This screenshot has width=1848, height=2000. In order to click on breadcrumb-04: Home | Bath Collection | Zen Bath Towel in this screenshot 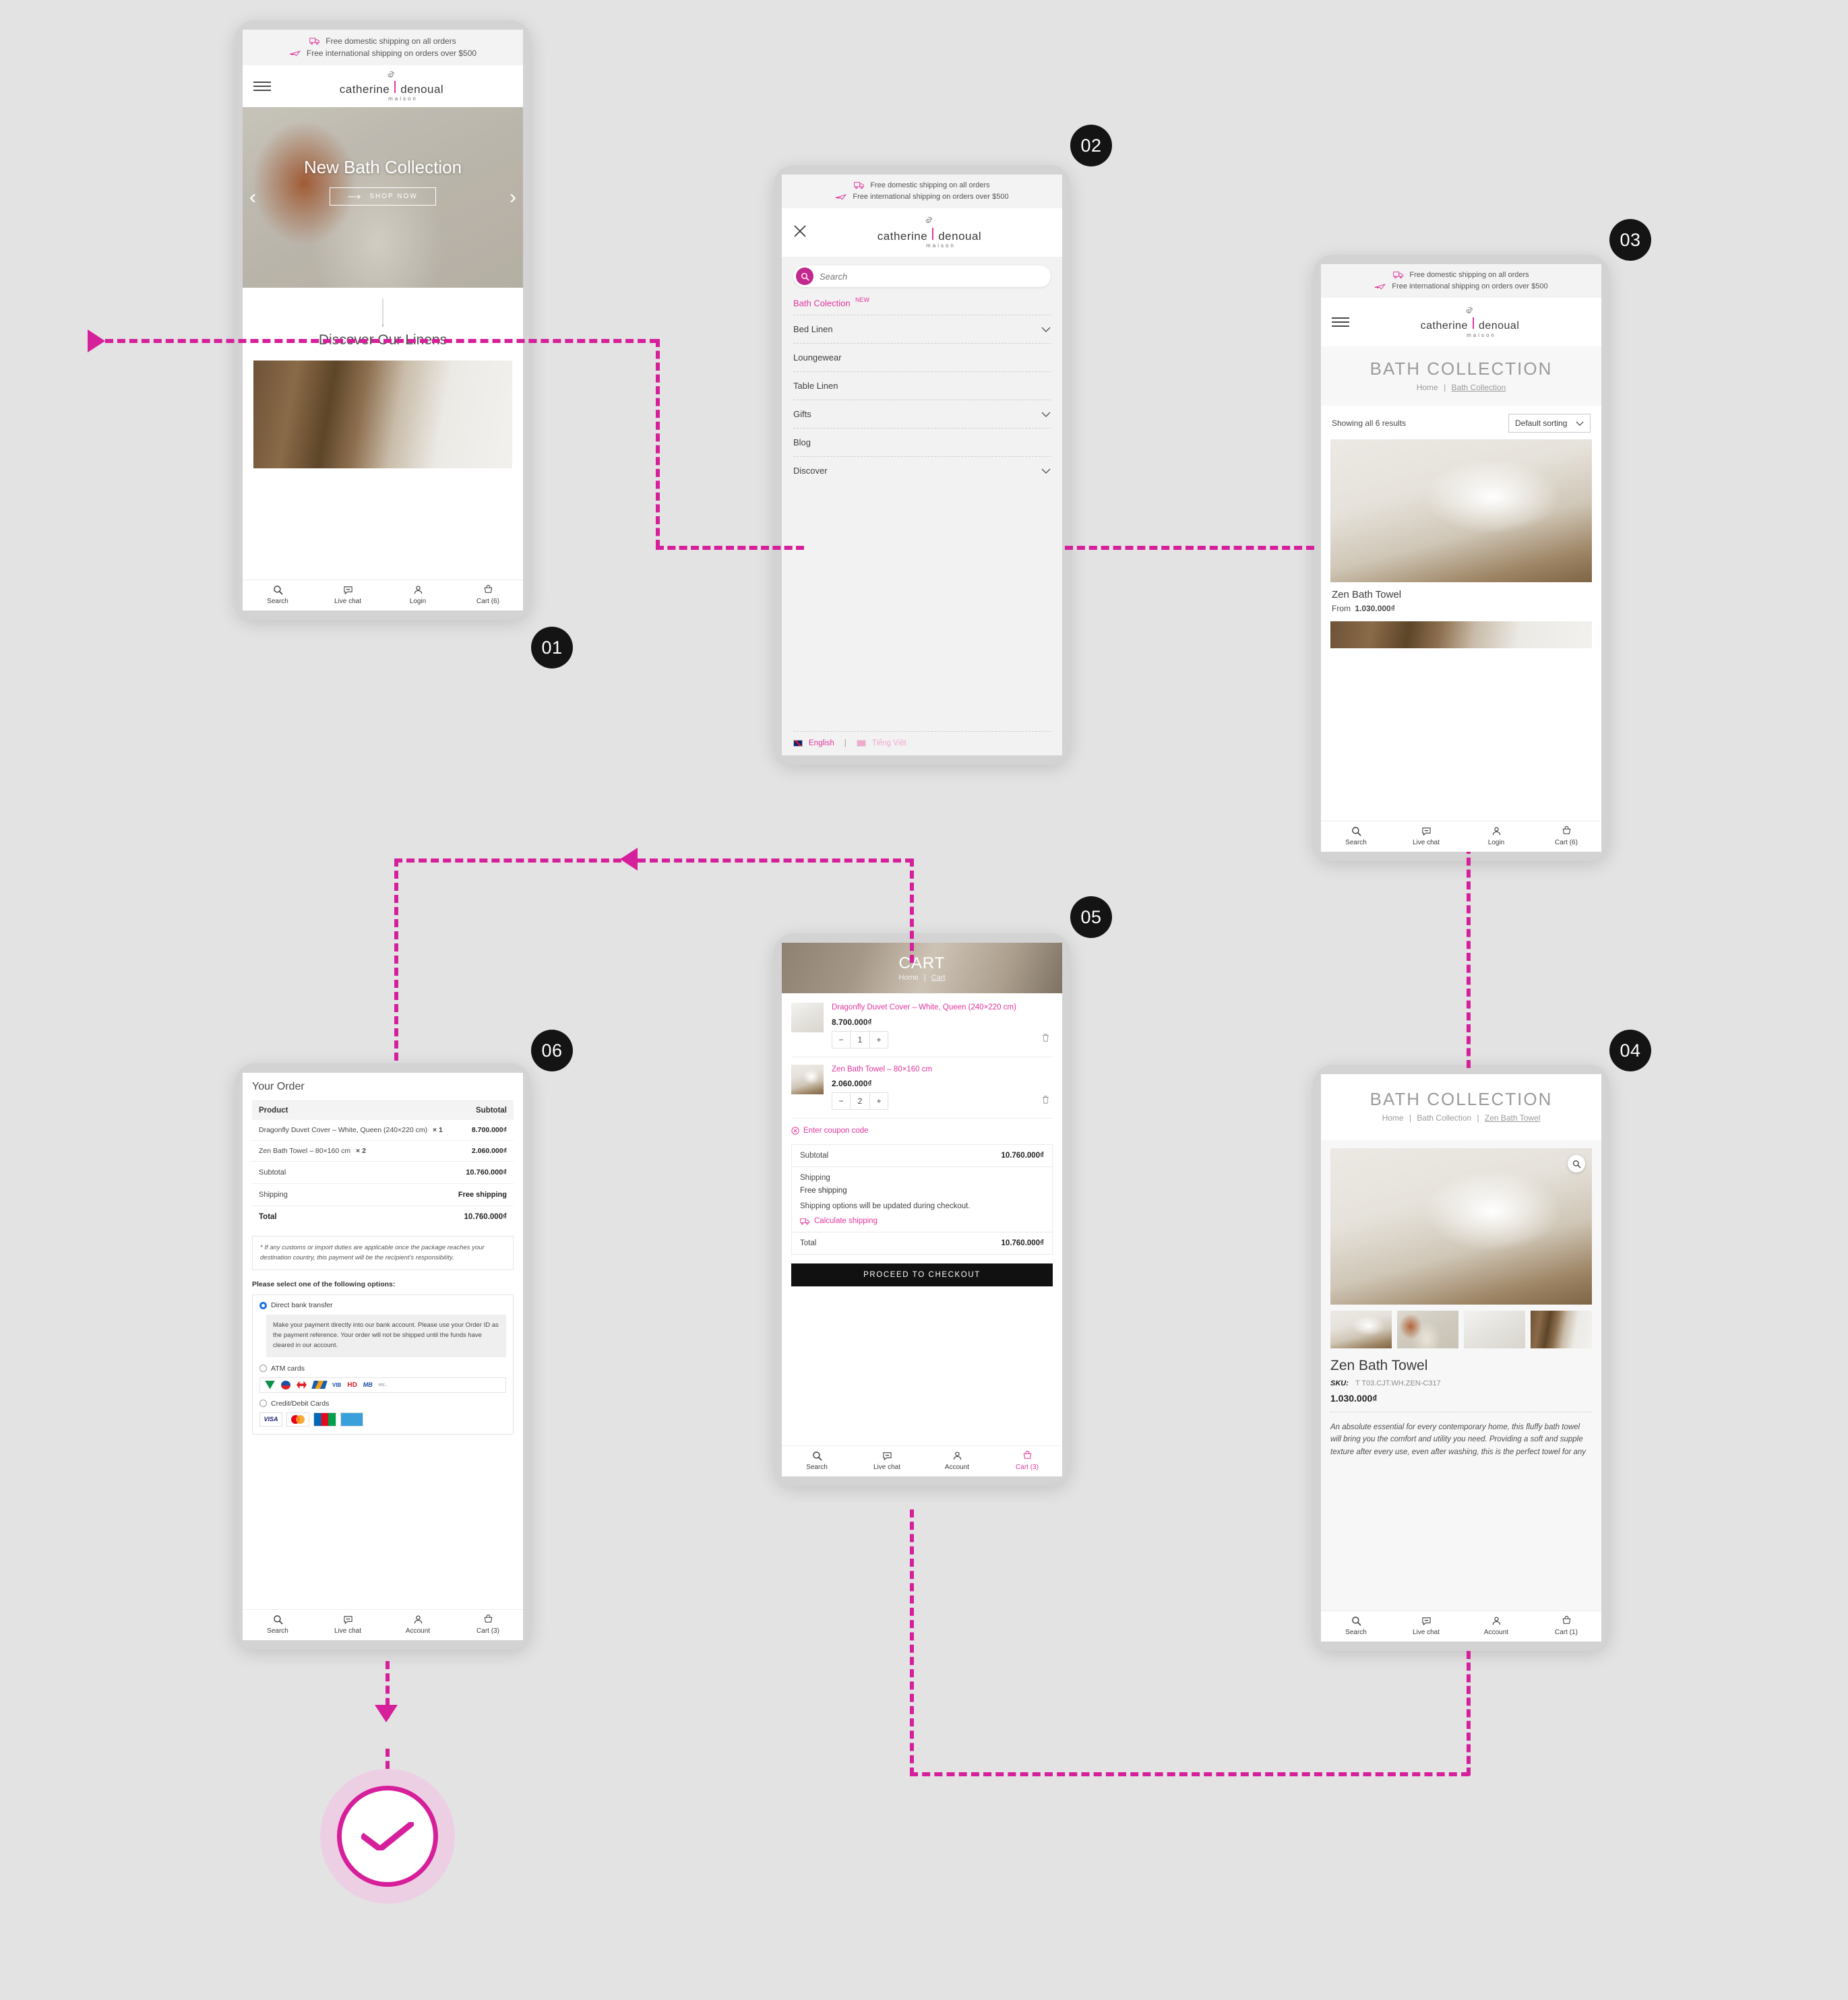, I will do `click(1461, 1118)`.